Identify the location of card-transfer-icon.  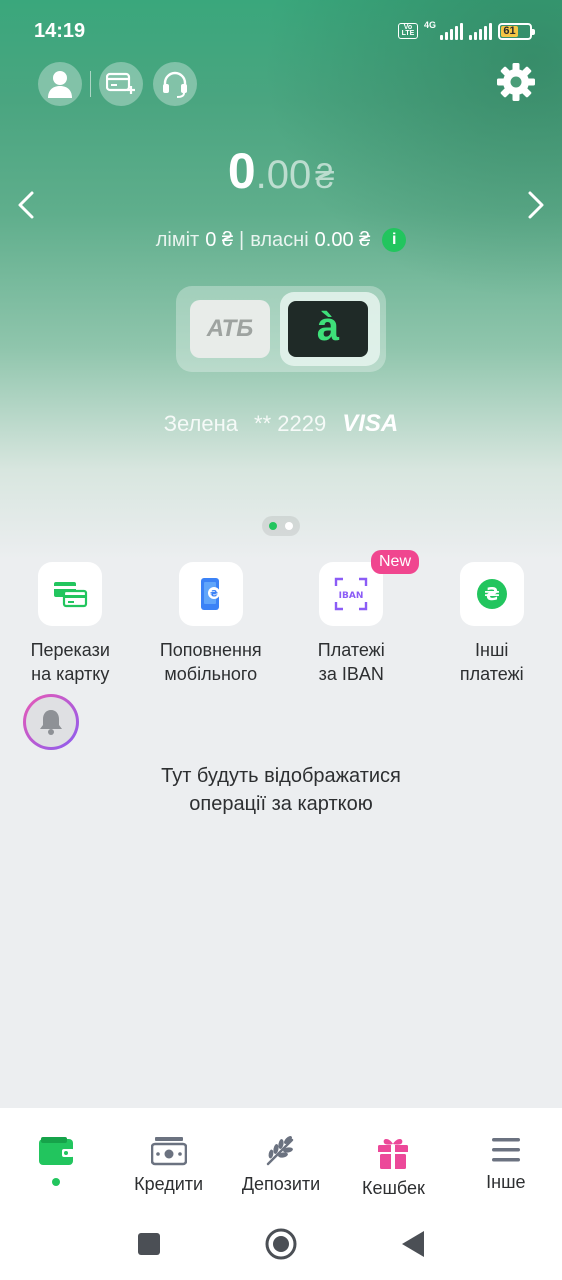
(71, 595).